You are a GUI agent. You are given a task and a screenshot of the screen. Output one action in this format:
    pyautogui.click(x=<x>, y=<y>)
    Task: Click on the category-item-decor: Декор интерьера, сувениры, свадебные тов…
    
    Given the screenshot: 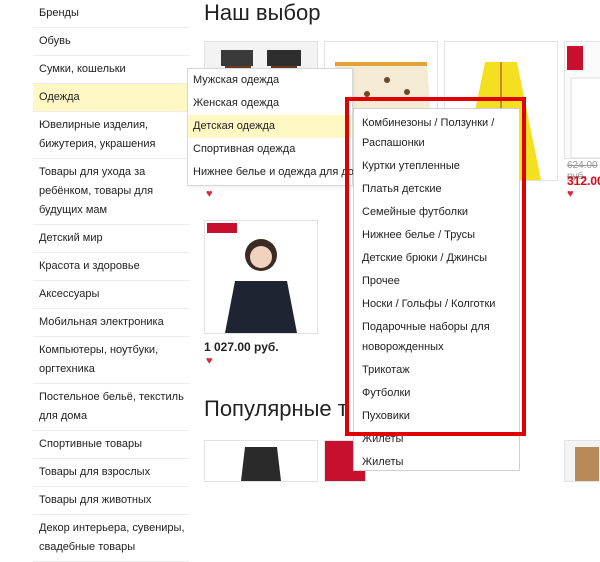 What is the action you would take?
    pyautogui.click(x=111, y=538)
    